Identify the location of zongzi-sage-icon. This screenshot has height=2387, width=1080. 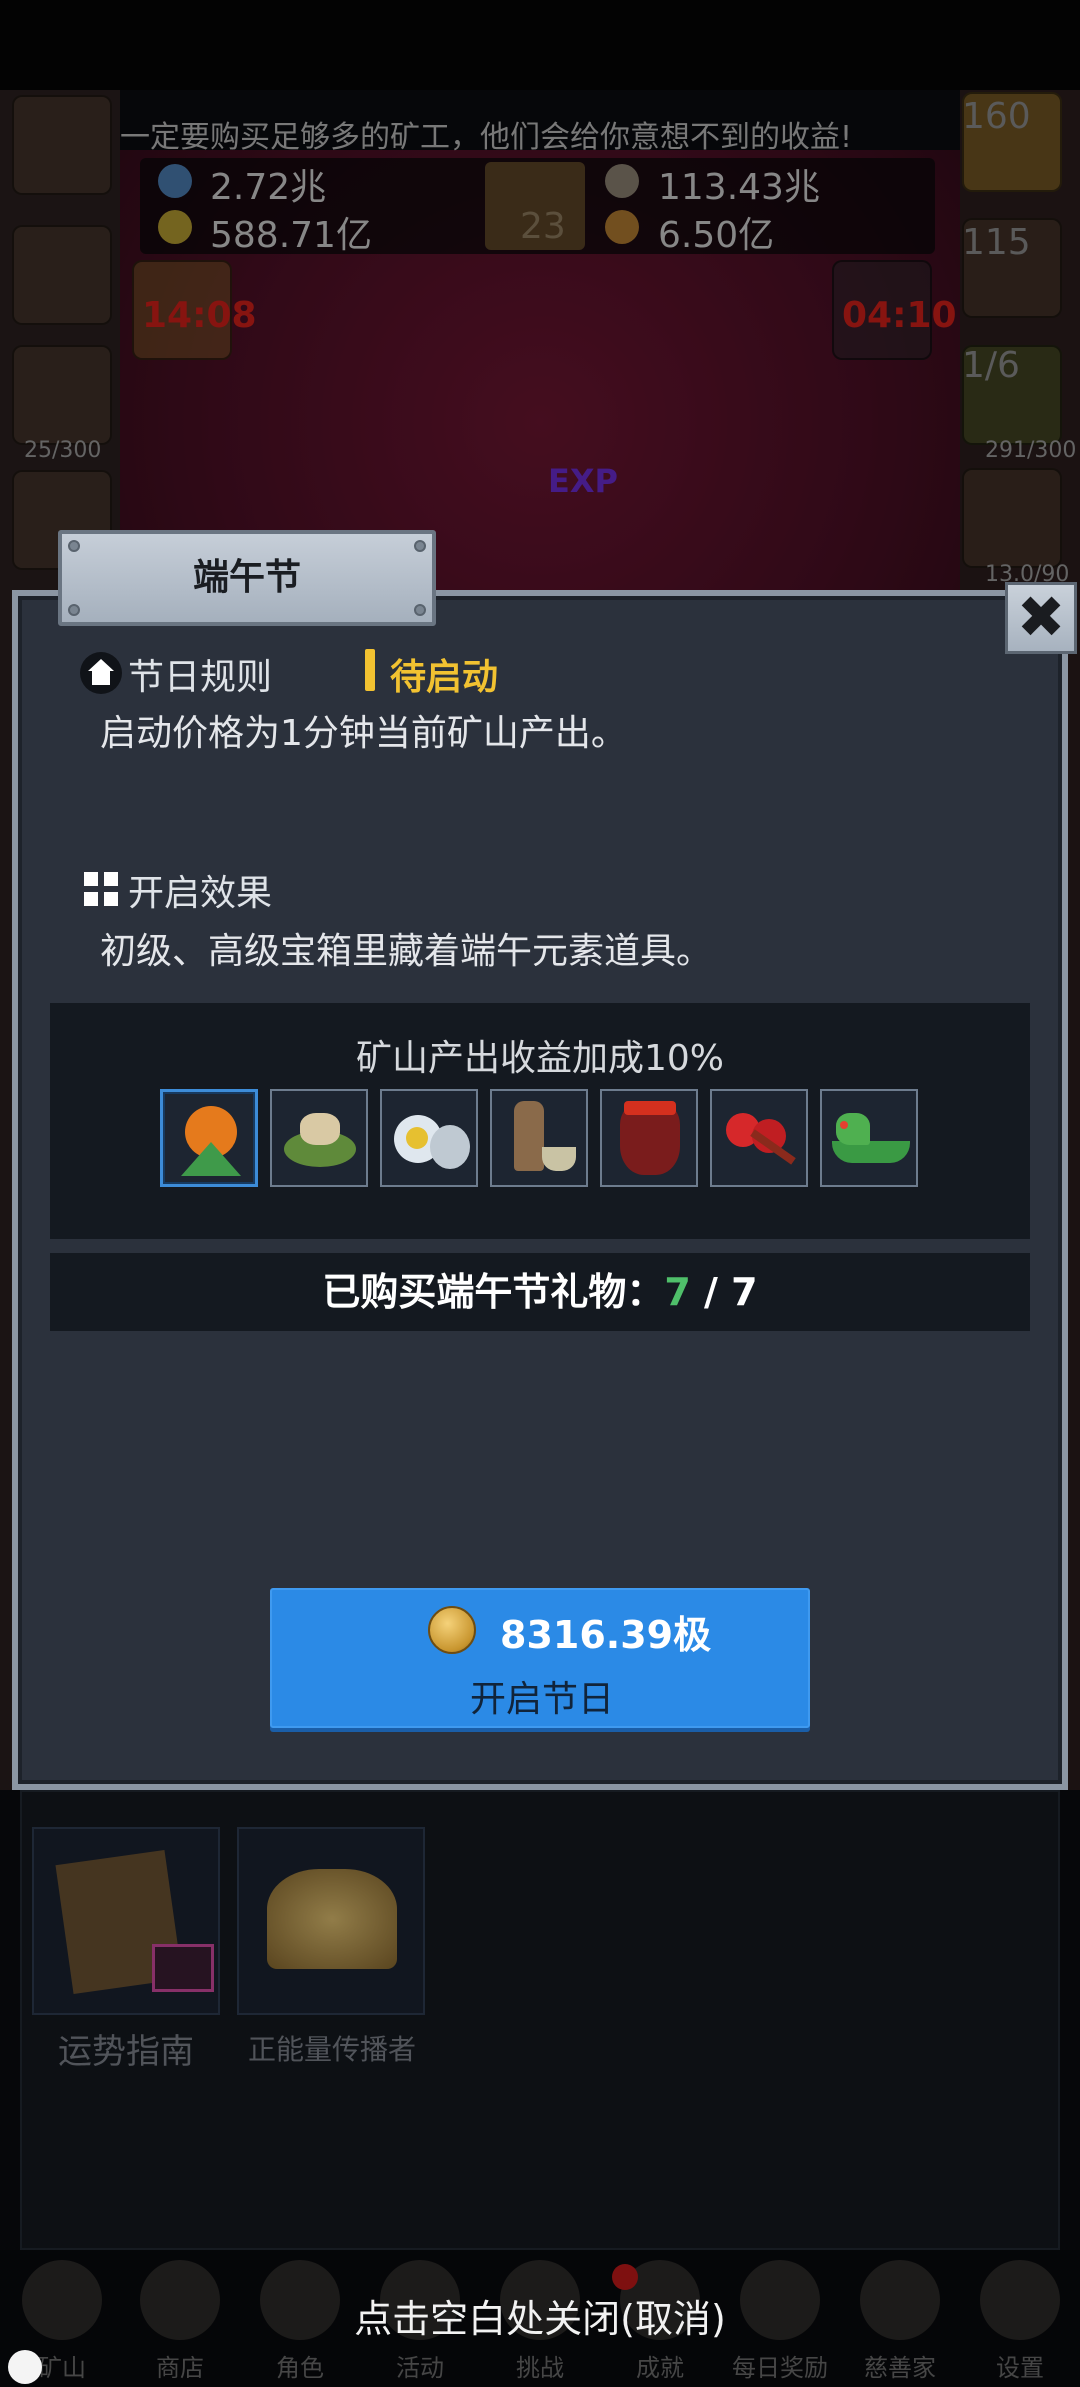
(209, 1138).